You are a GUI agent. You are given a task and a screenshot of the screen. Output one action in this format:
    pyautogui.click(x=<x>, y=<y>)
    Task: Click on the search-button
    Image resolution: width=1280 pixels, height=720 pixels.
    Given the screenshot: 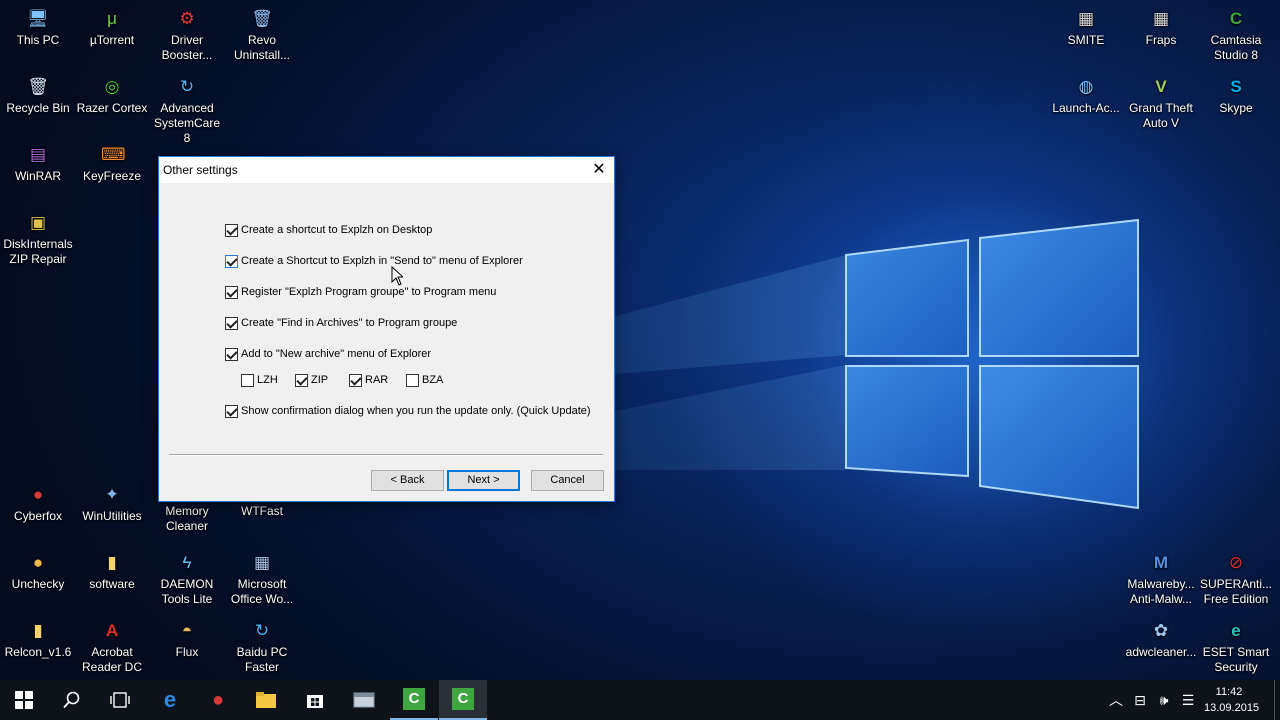 What is the action you would take?
    pyautogui.click(x=72, y=700)
    